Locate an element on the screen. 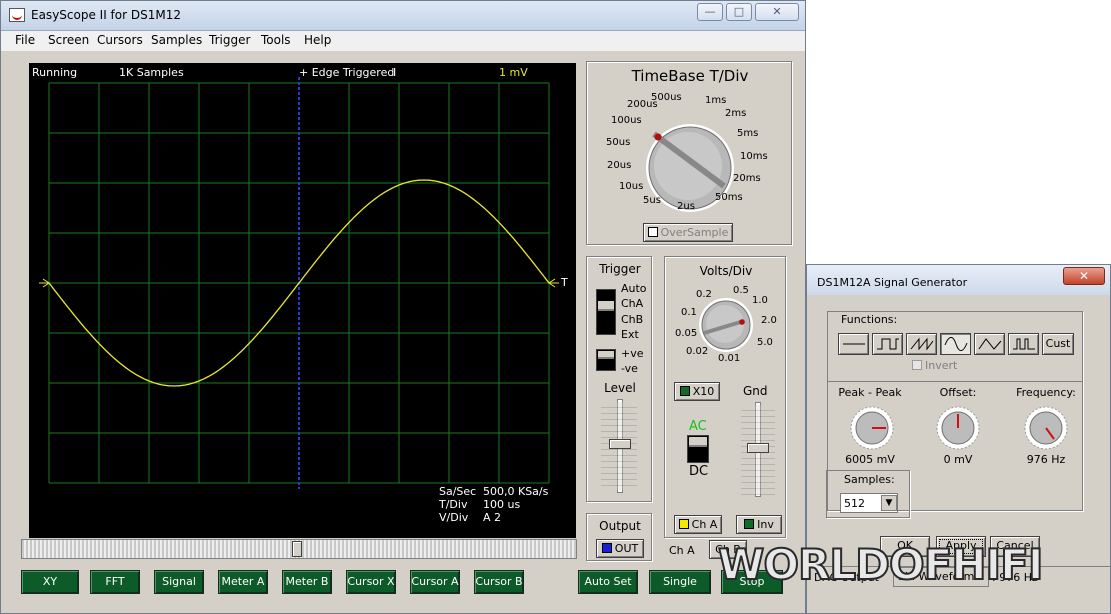  peak-peak-knob is located at coordinates (872, 428).